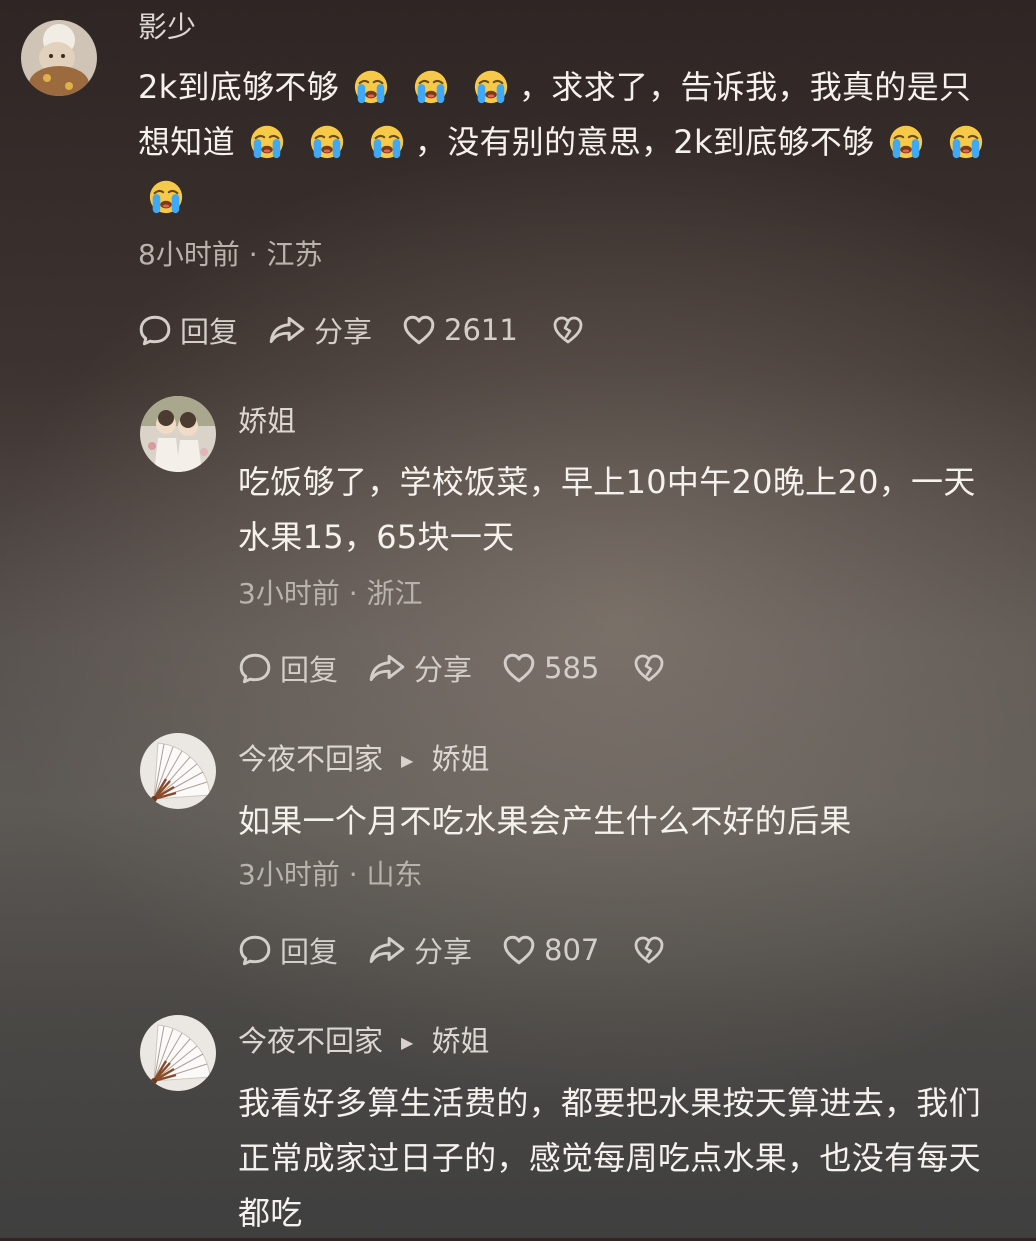  Describe the element at coordinates (380, 330) in the screenshot. I see `comment-actions: 回复 分享 2611` at that location.